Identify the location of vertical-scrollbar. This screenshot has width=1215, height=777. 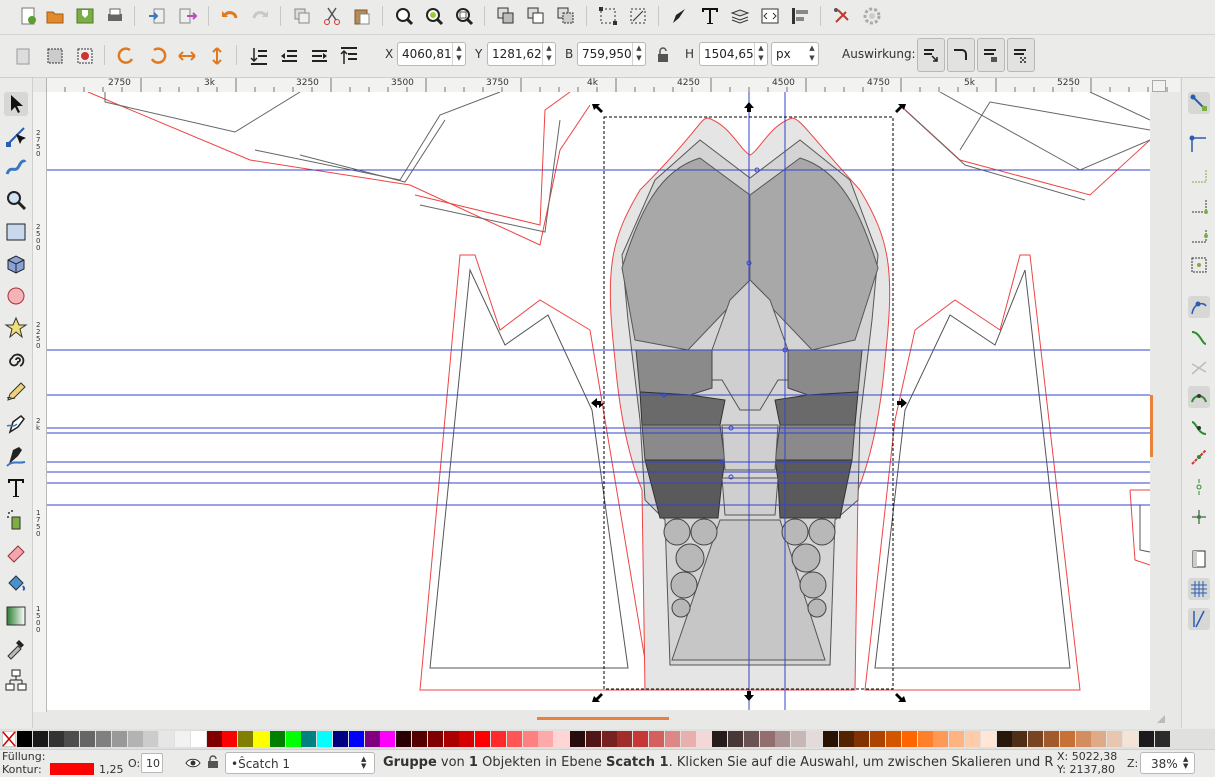
(1165, 401).